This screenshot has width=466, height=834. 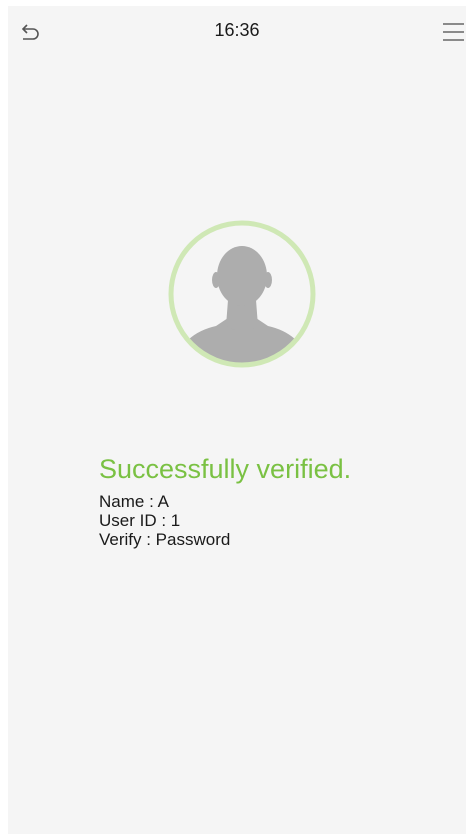 I want to click on verify-method: Verify : Password, so click(x=165, y=539).